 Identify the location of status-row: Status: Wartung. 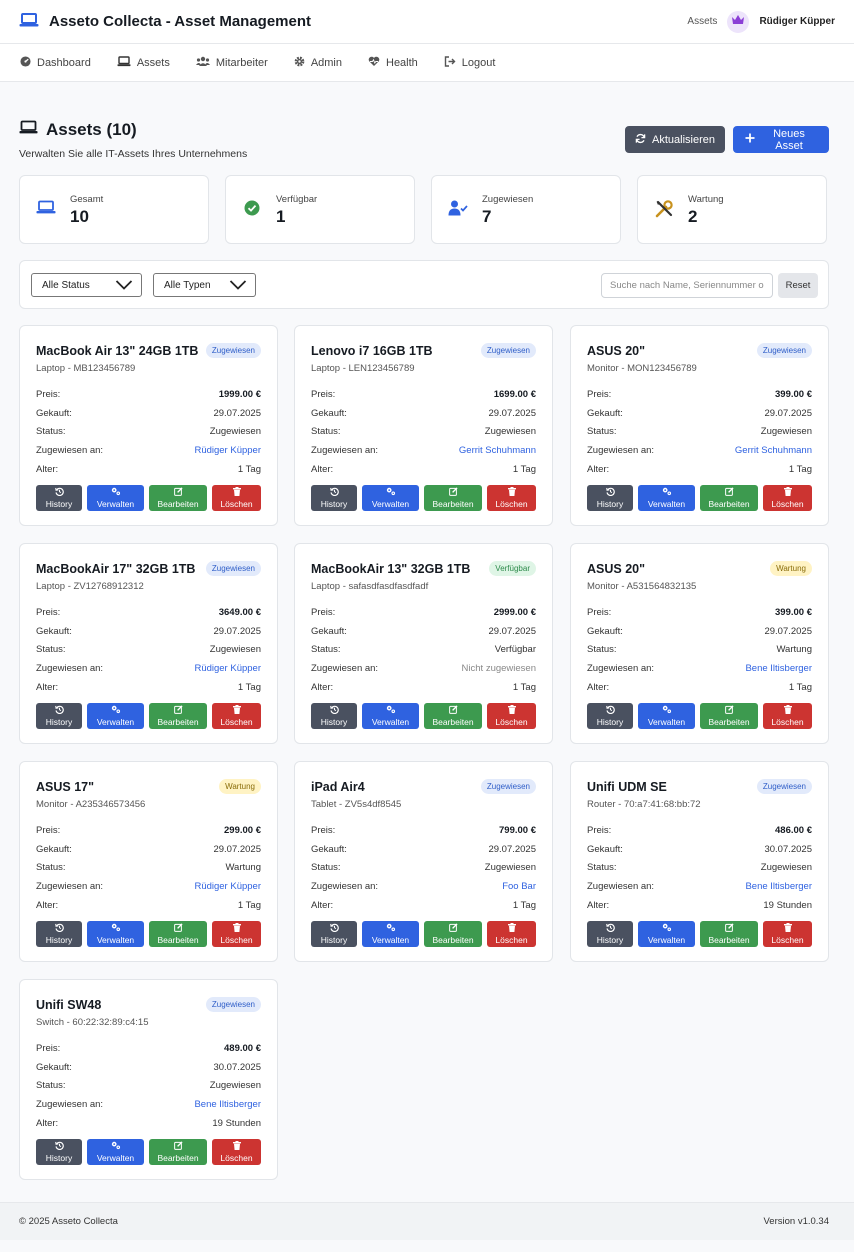
(699, 650).